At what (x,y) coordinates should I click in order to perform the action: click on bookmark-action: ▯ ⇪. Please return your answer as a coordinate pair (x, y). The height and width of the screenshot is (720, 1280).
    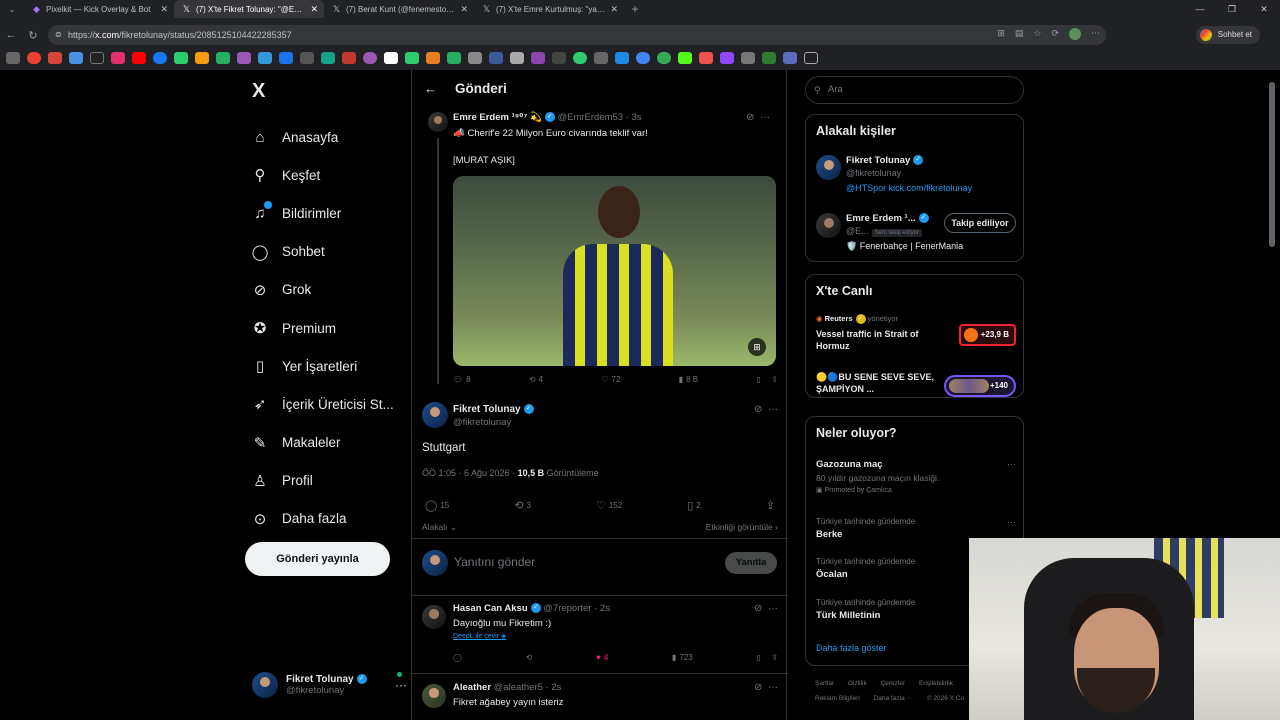
    Looking at the image, I should click on (767, 379).